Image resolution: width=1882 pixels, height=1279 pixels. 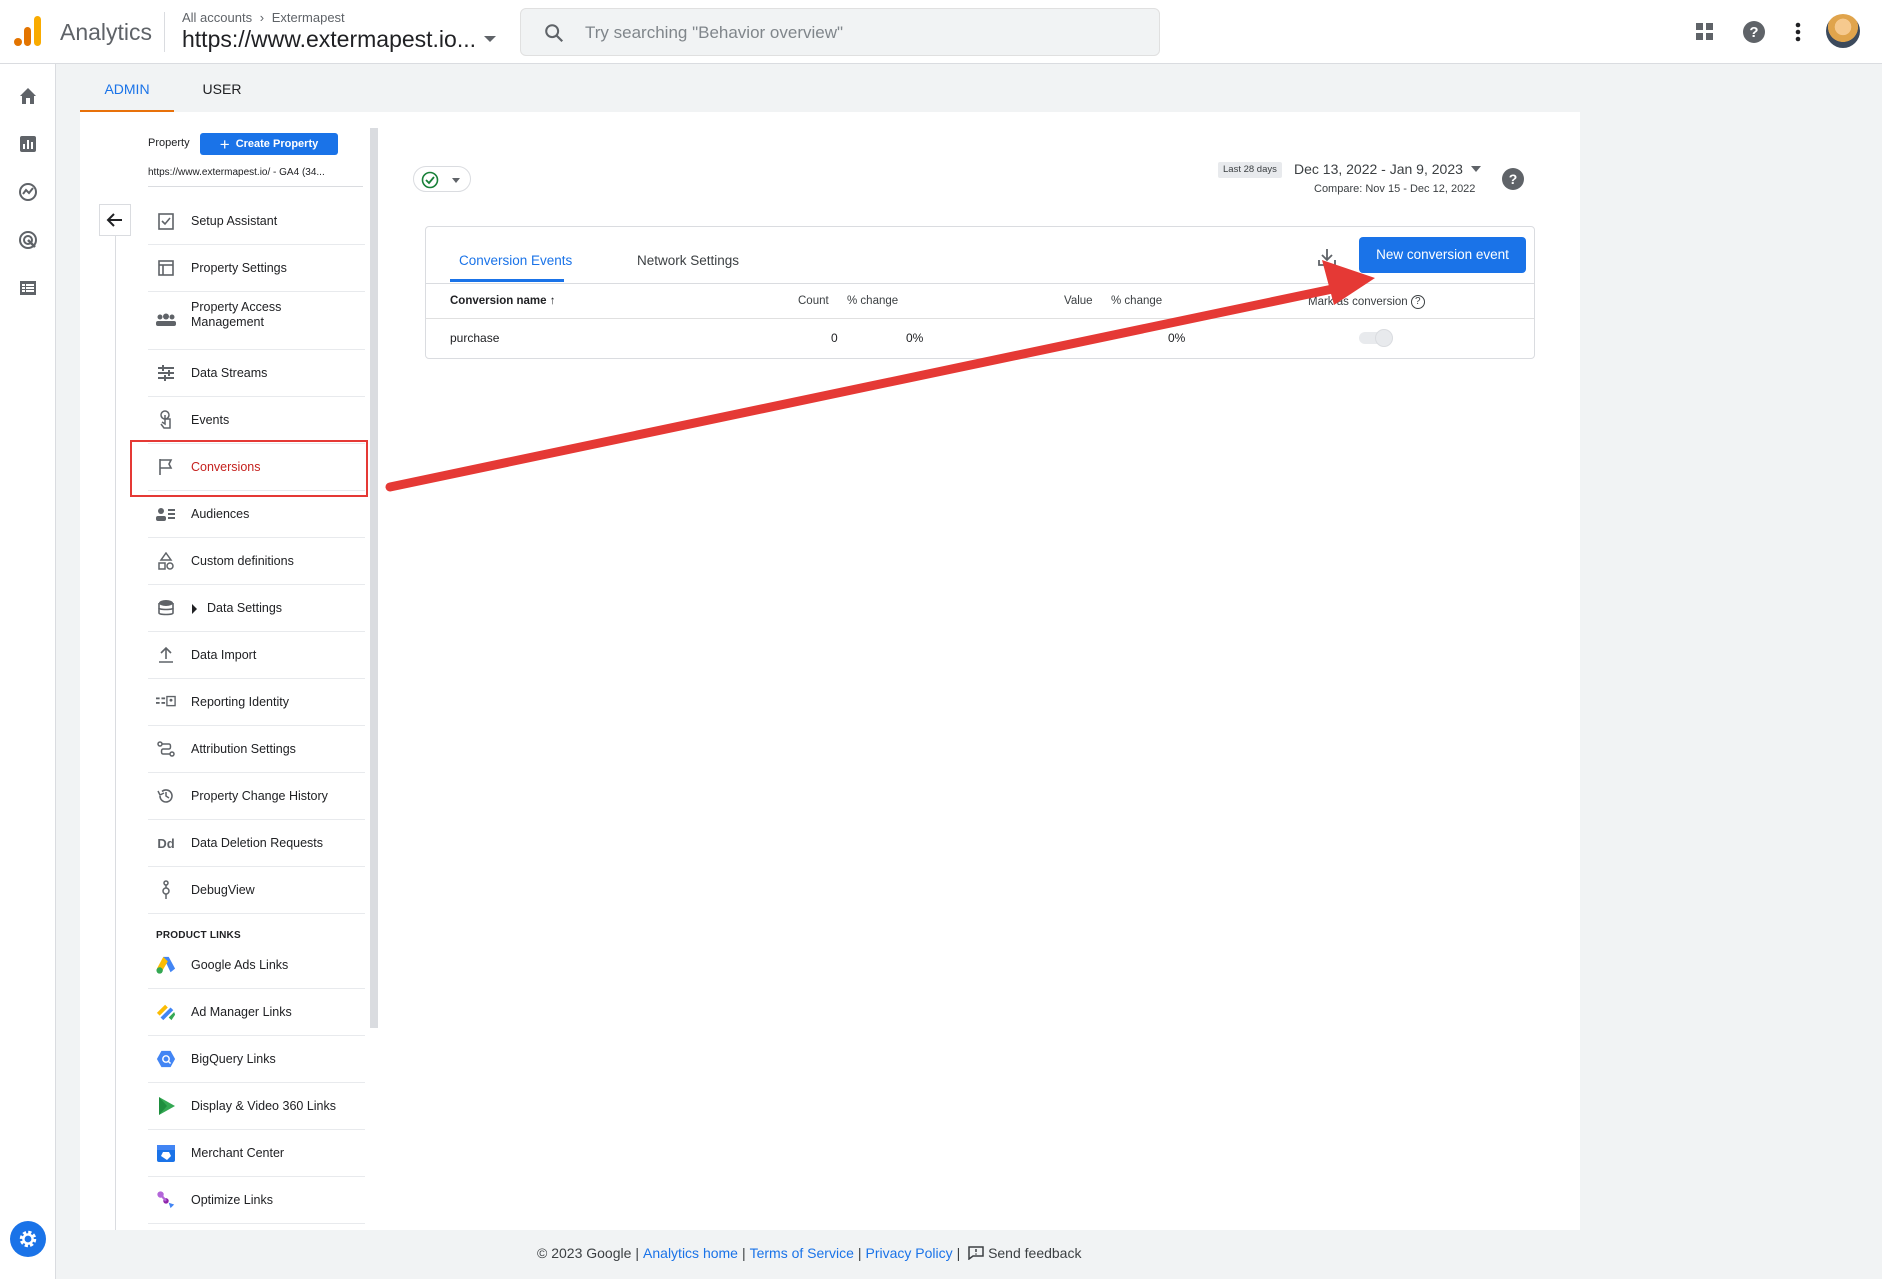 I want to click on col-value: Value, so click(x=1078, y=301).